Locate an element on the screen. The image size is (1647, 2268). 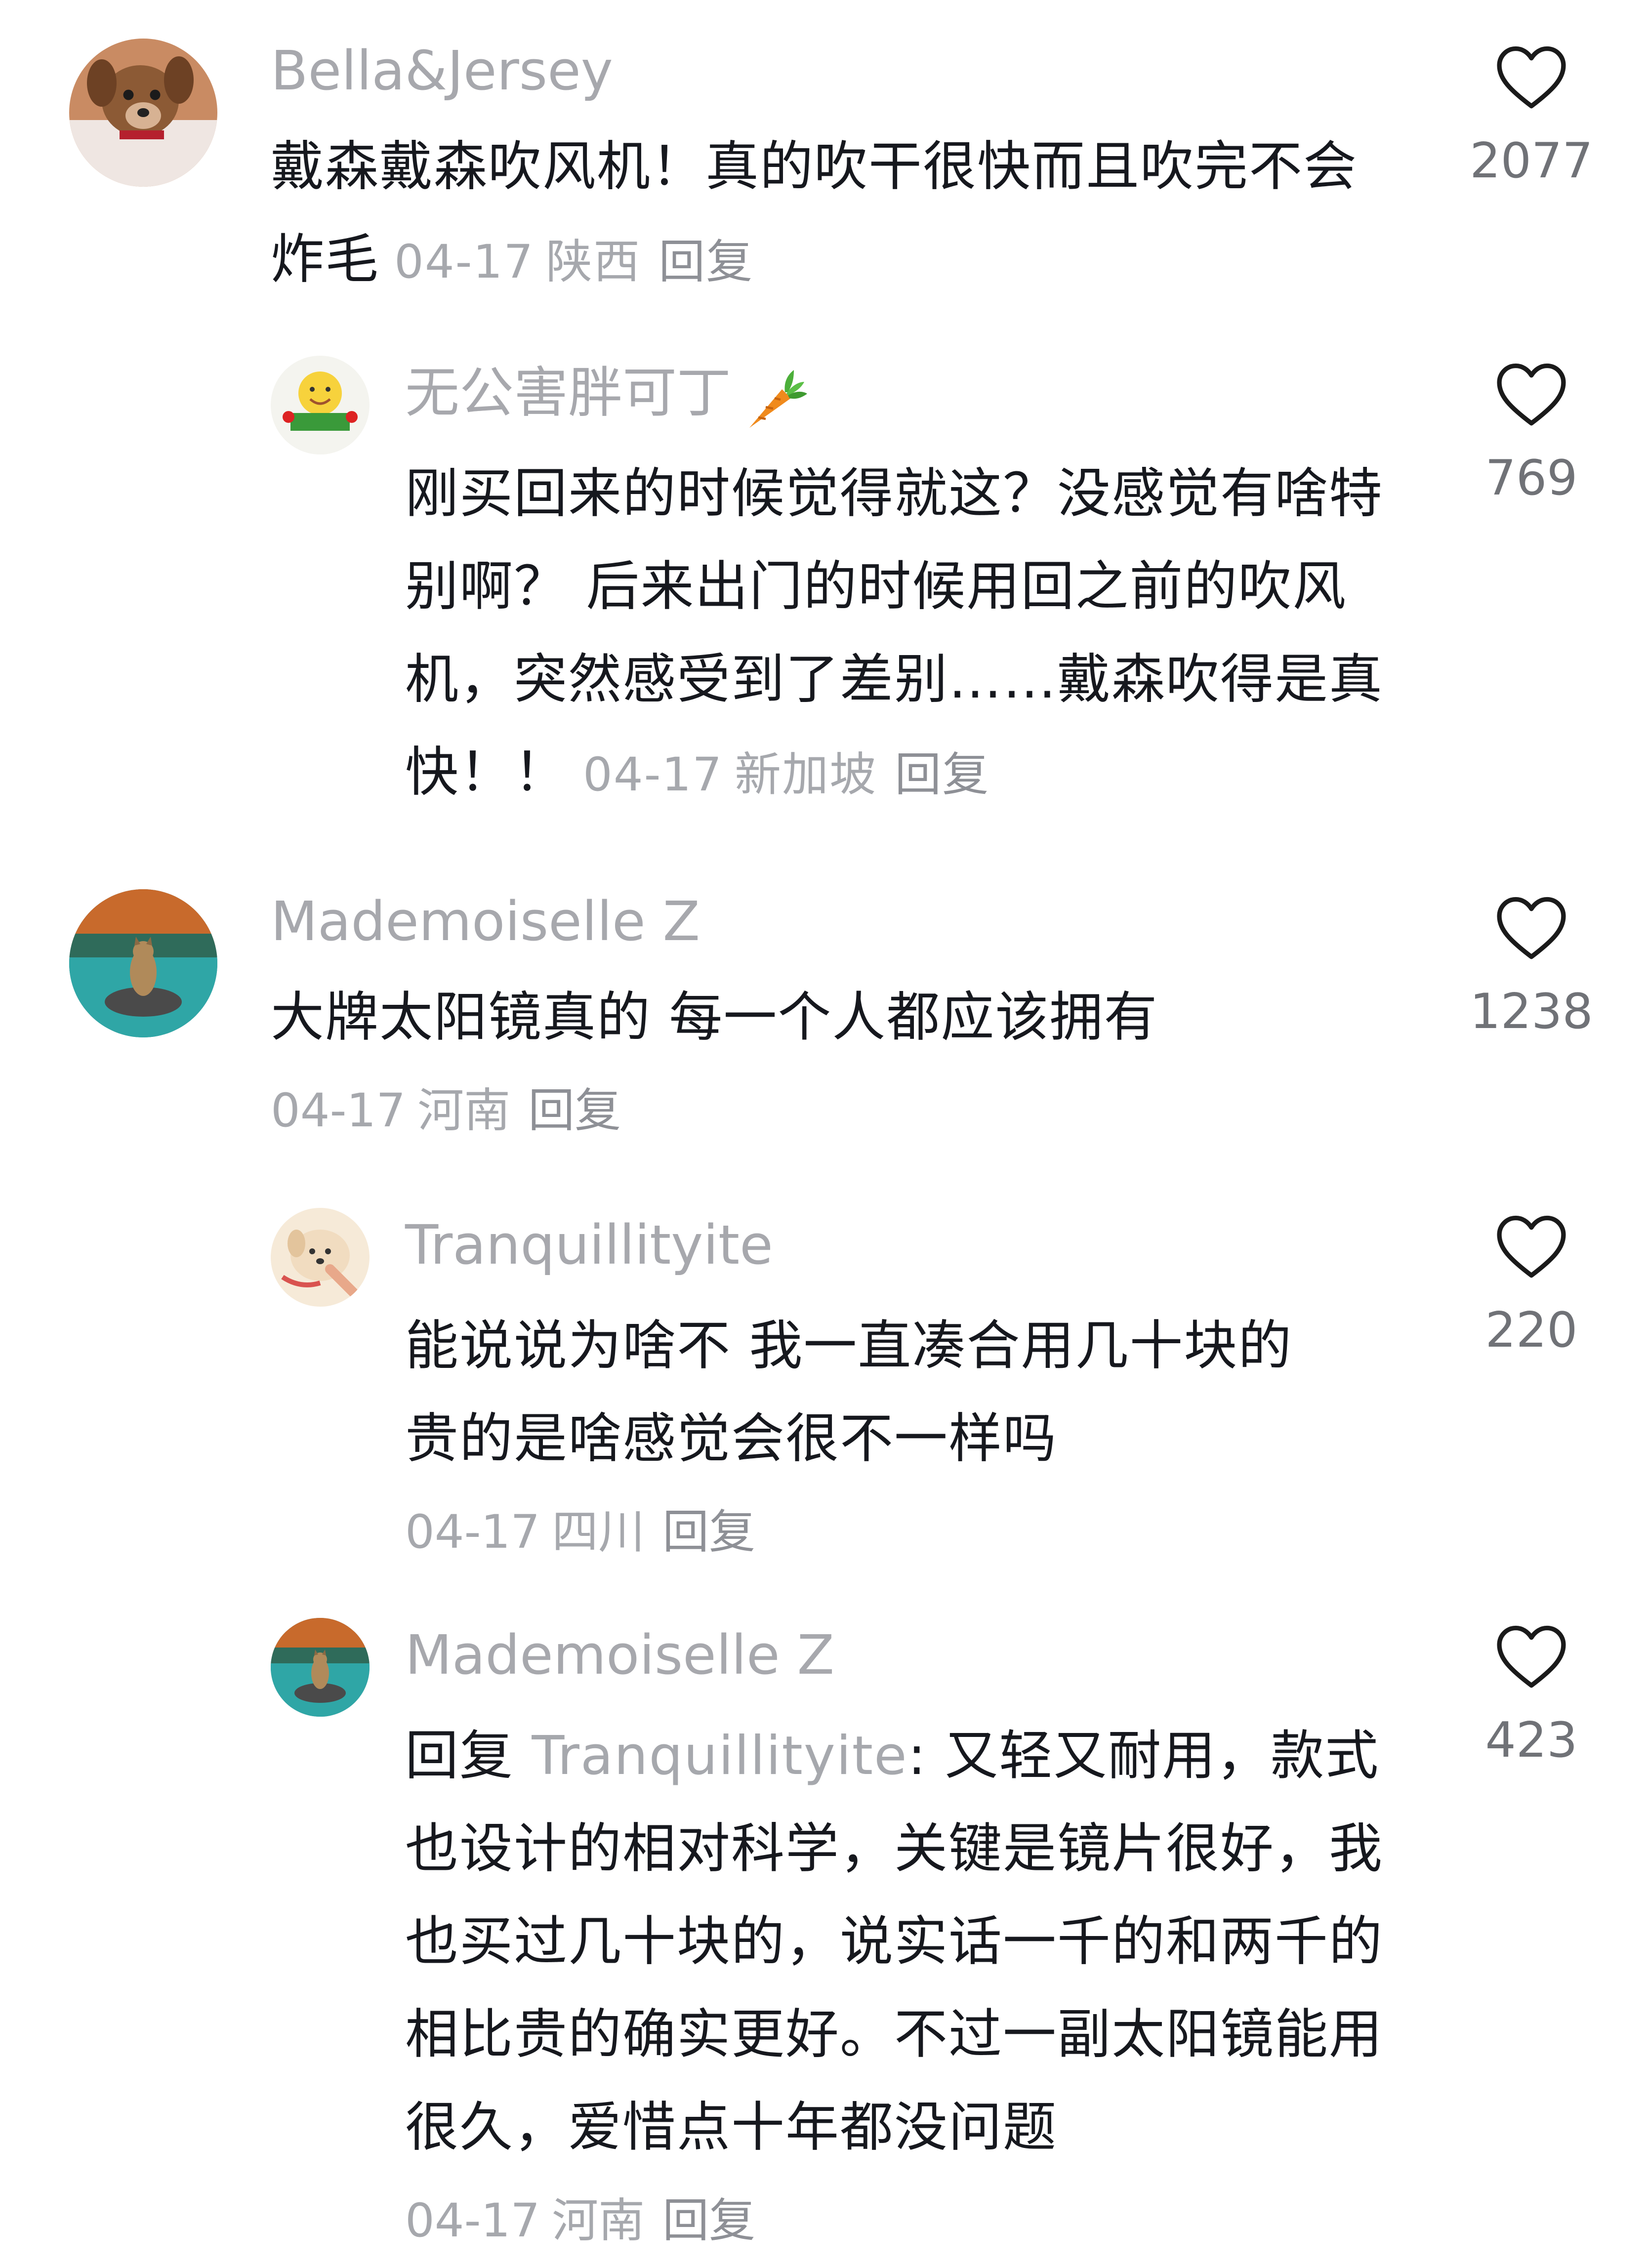
comment-meta: 04-17 陕西 回复 is located at coordinates (573, 262).